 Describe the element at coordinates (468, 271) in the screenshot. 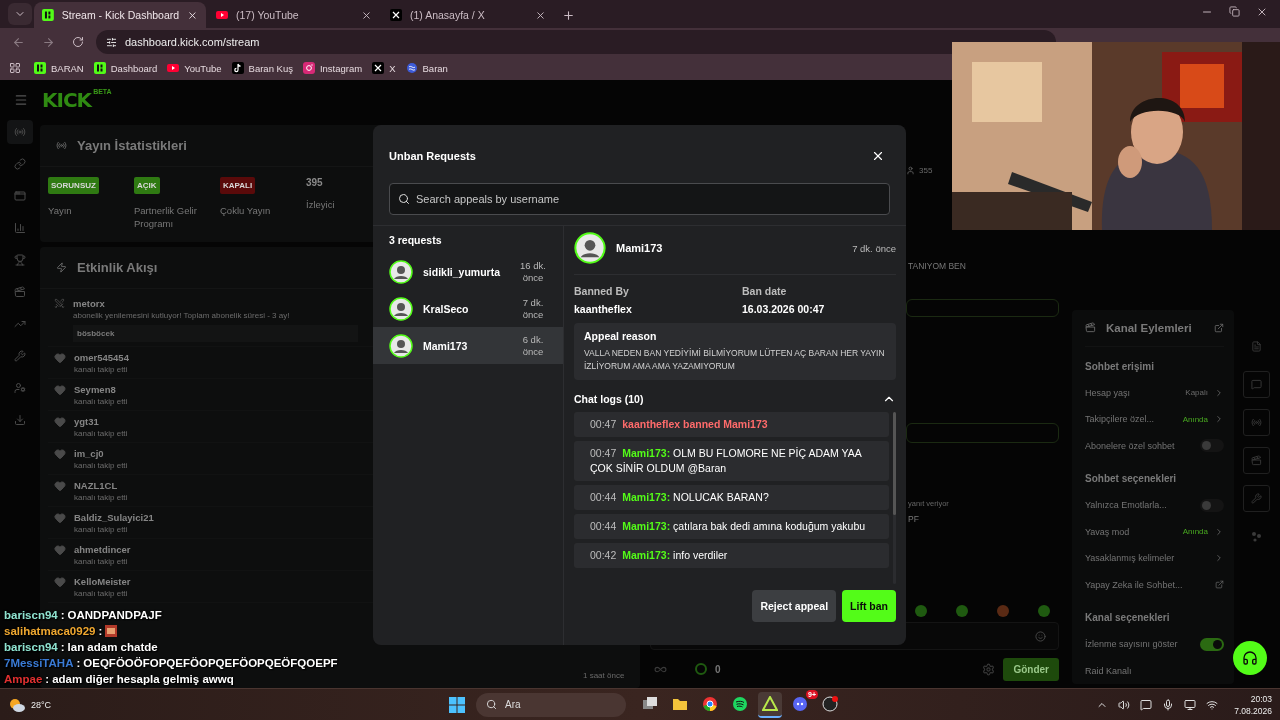

I see `request-item: sidikli_yumurta 16 dk. önce` at that location.